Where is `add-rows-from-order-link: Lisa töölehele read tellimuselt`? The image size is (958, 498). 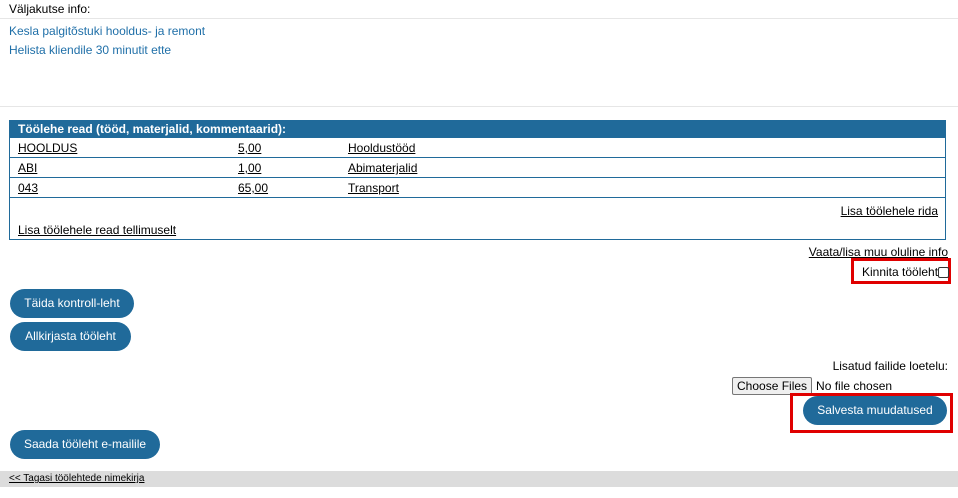 add-rows-from-order-link: Lisa töölehele read tellimuselt is located at coordinates (97, 230).